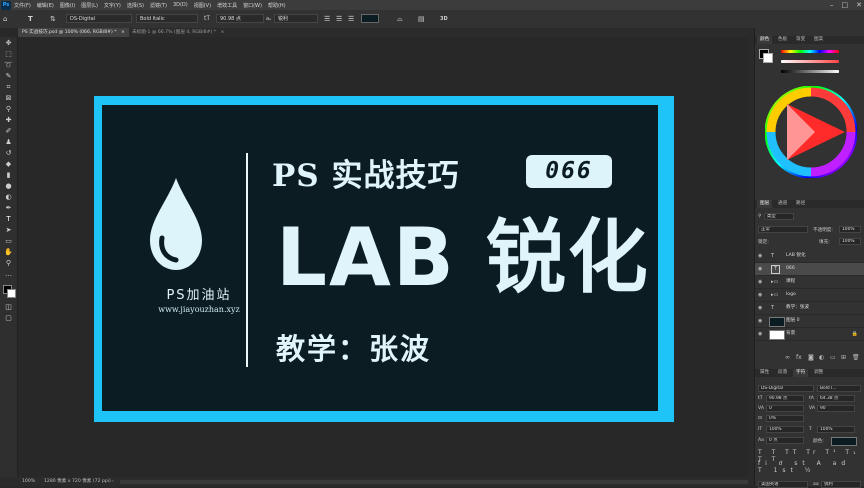 This screenshot has width=864, height=488. Describe the element at coordinates (112, 5) in the screenshot. I see `menu-type: 文字(Y)` at that location.